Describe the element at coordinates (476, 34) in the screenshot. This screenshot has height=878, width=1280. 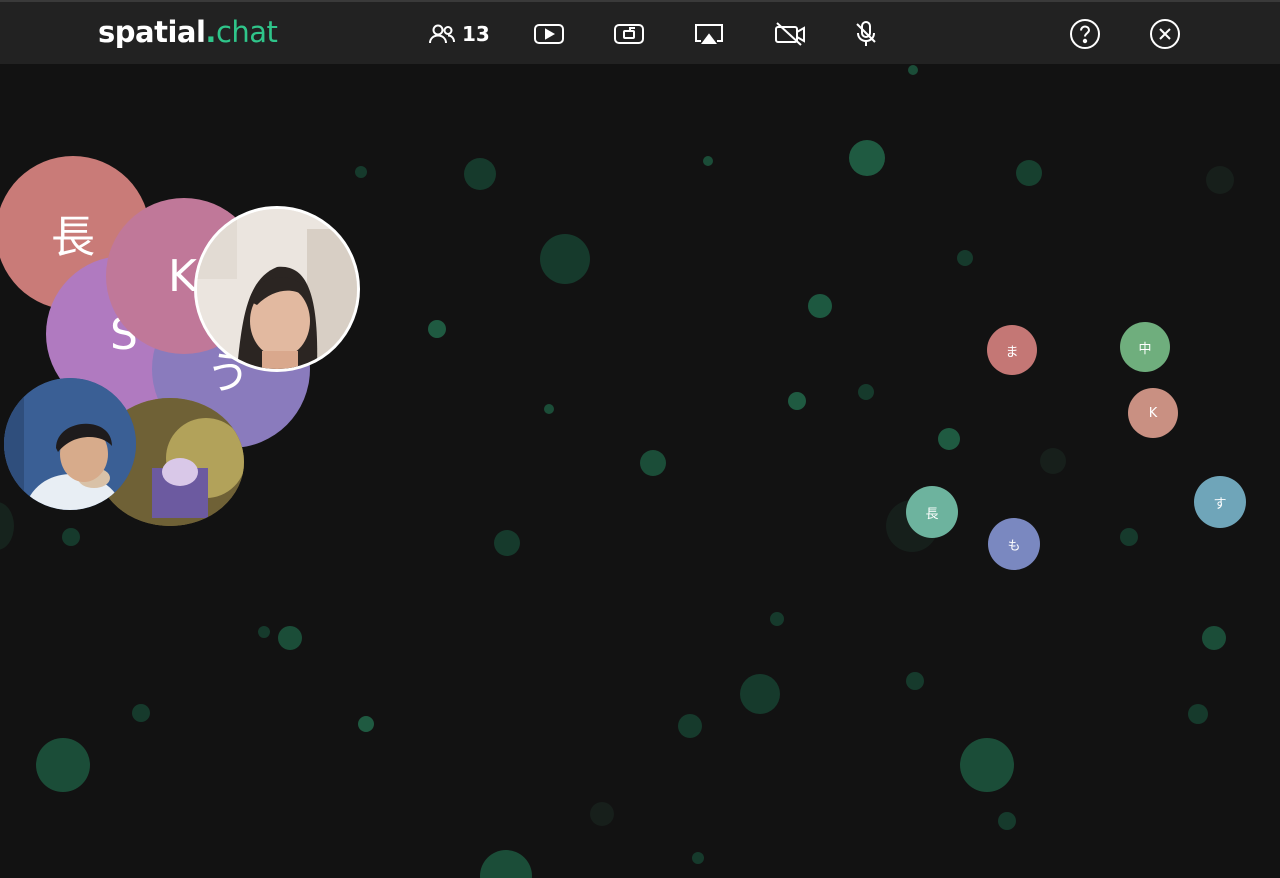
I see `participants-count: 13` at that location.